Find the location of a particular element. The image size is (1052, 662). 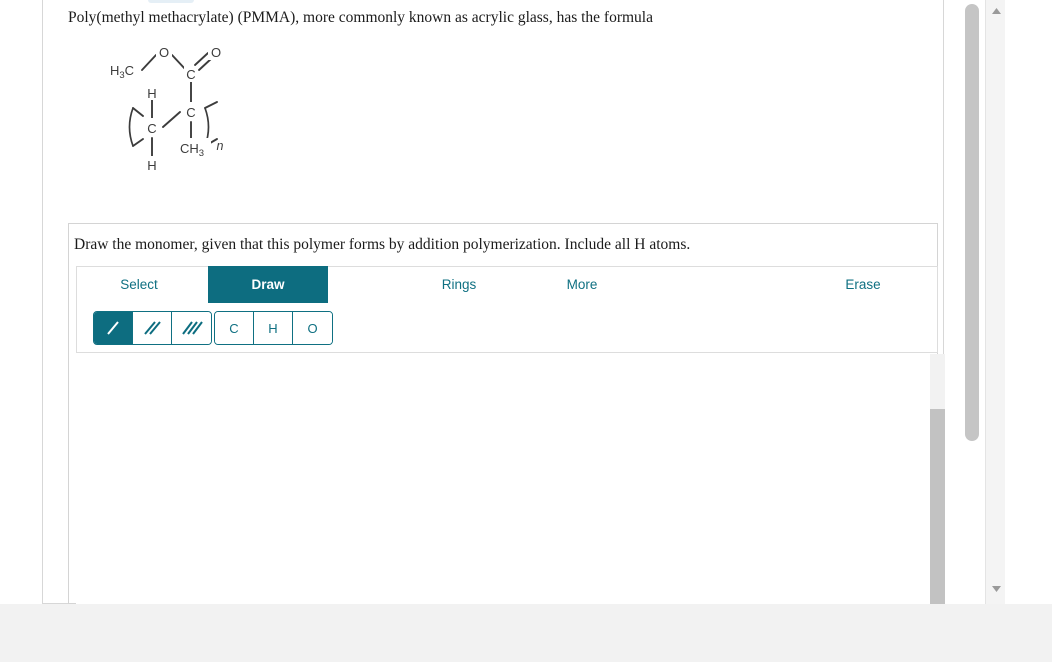

tab-rings: Rings is located at coordinates (459, 284).